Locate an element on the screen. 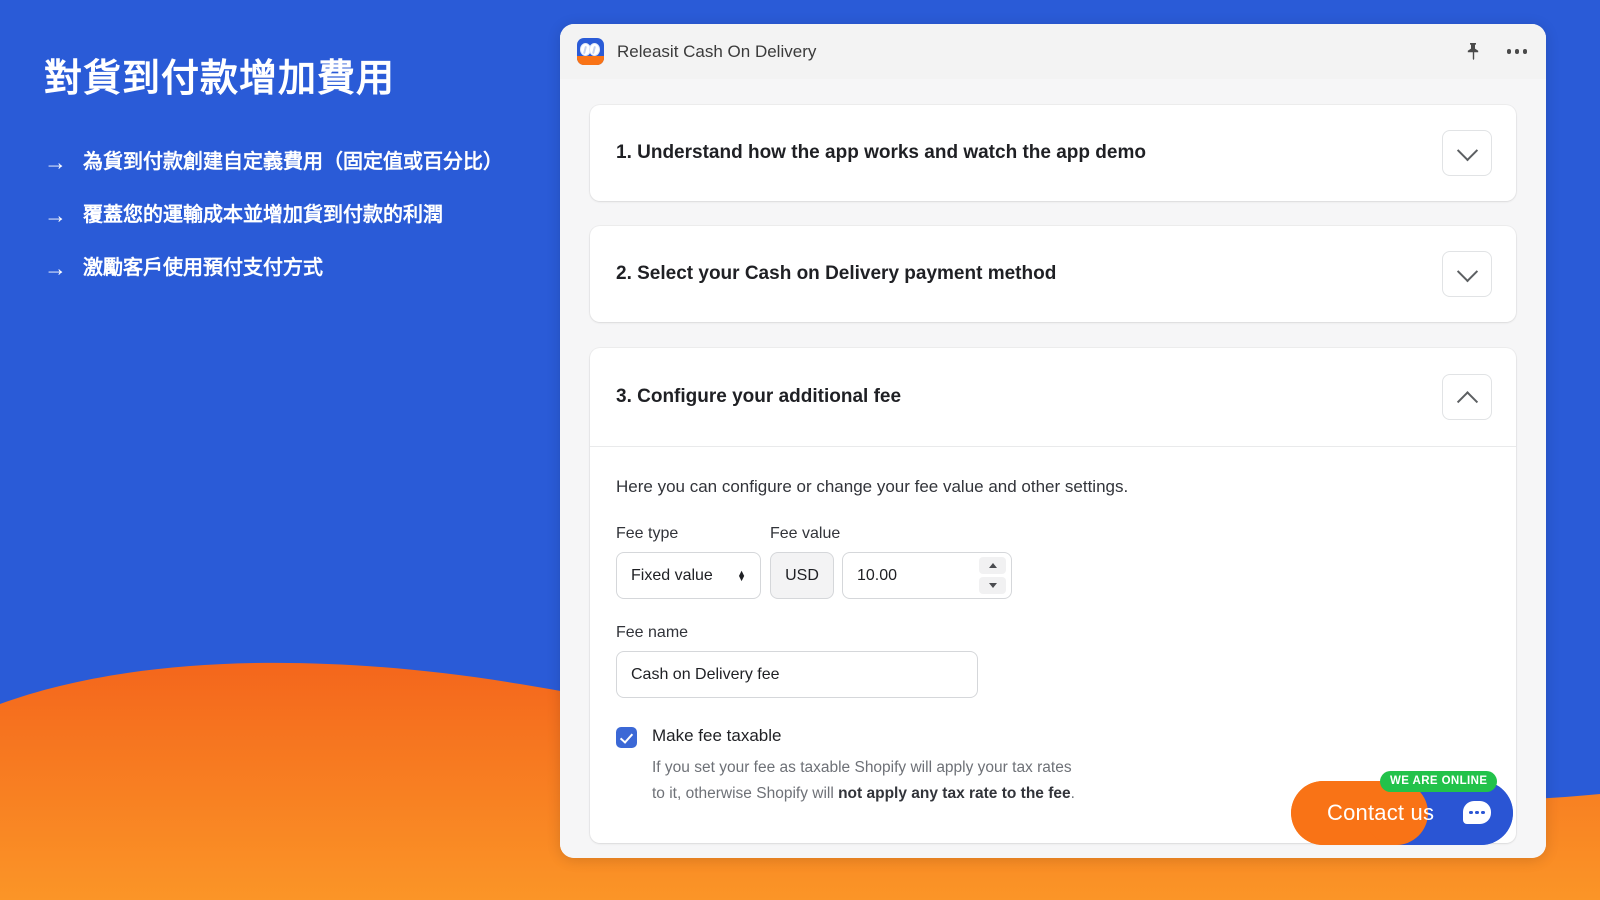 The width and height of the screenshot is (1600, 900). fee-type-group: Fee type Fixed value ▲ ▼ is located at coordinates (688, 562).